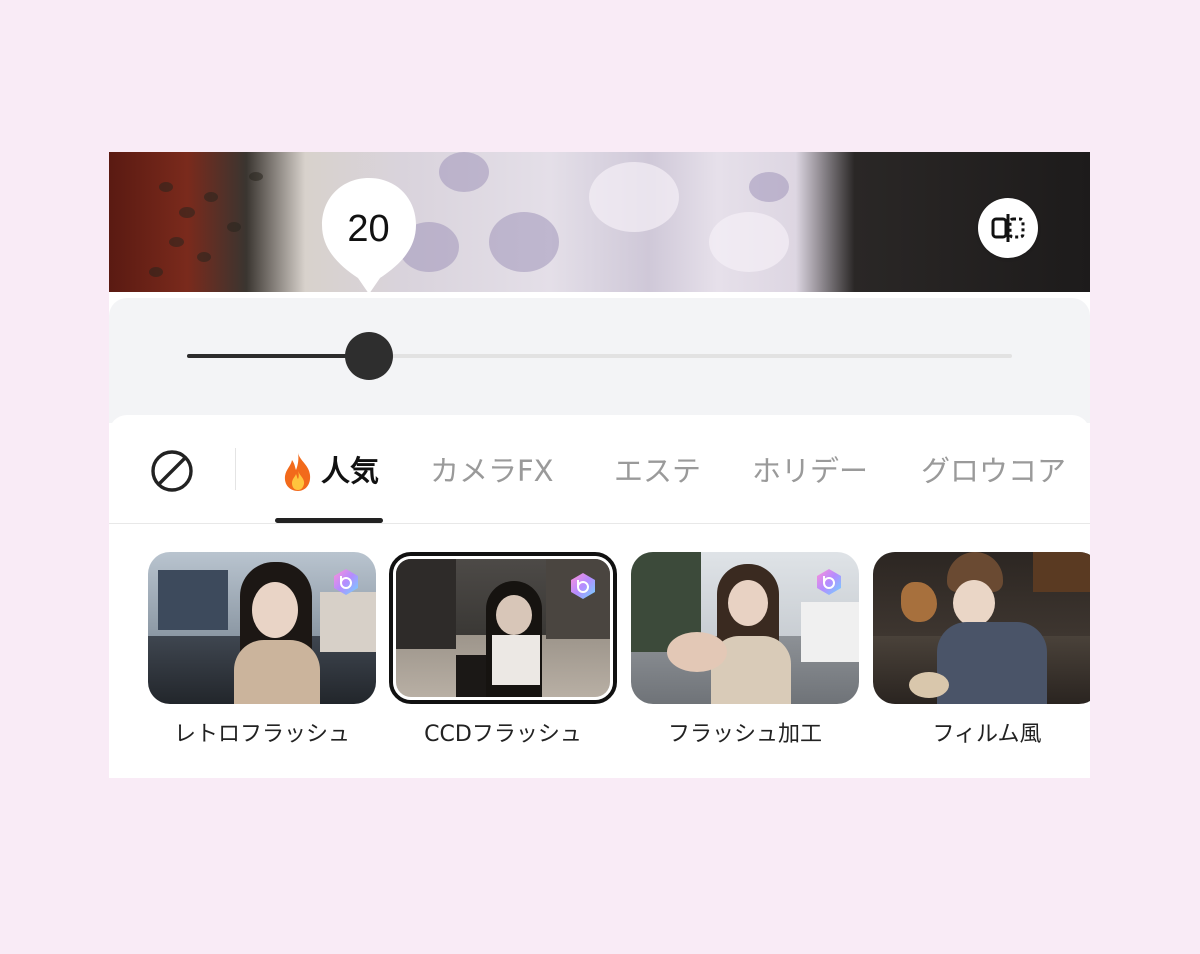 Image resolution: width=1200 pixels, height=954 pixels. What do you see at coordinates (297, 472) in the screenshot?
I see `fire-icon` at bounding box center [297, 472].